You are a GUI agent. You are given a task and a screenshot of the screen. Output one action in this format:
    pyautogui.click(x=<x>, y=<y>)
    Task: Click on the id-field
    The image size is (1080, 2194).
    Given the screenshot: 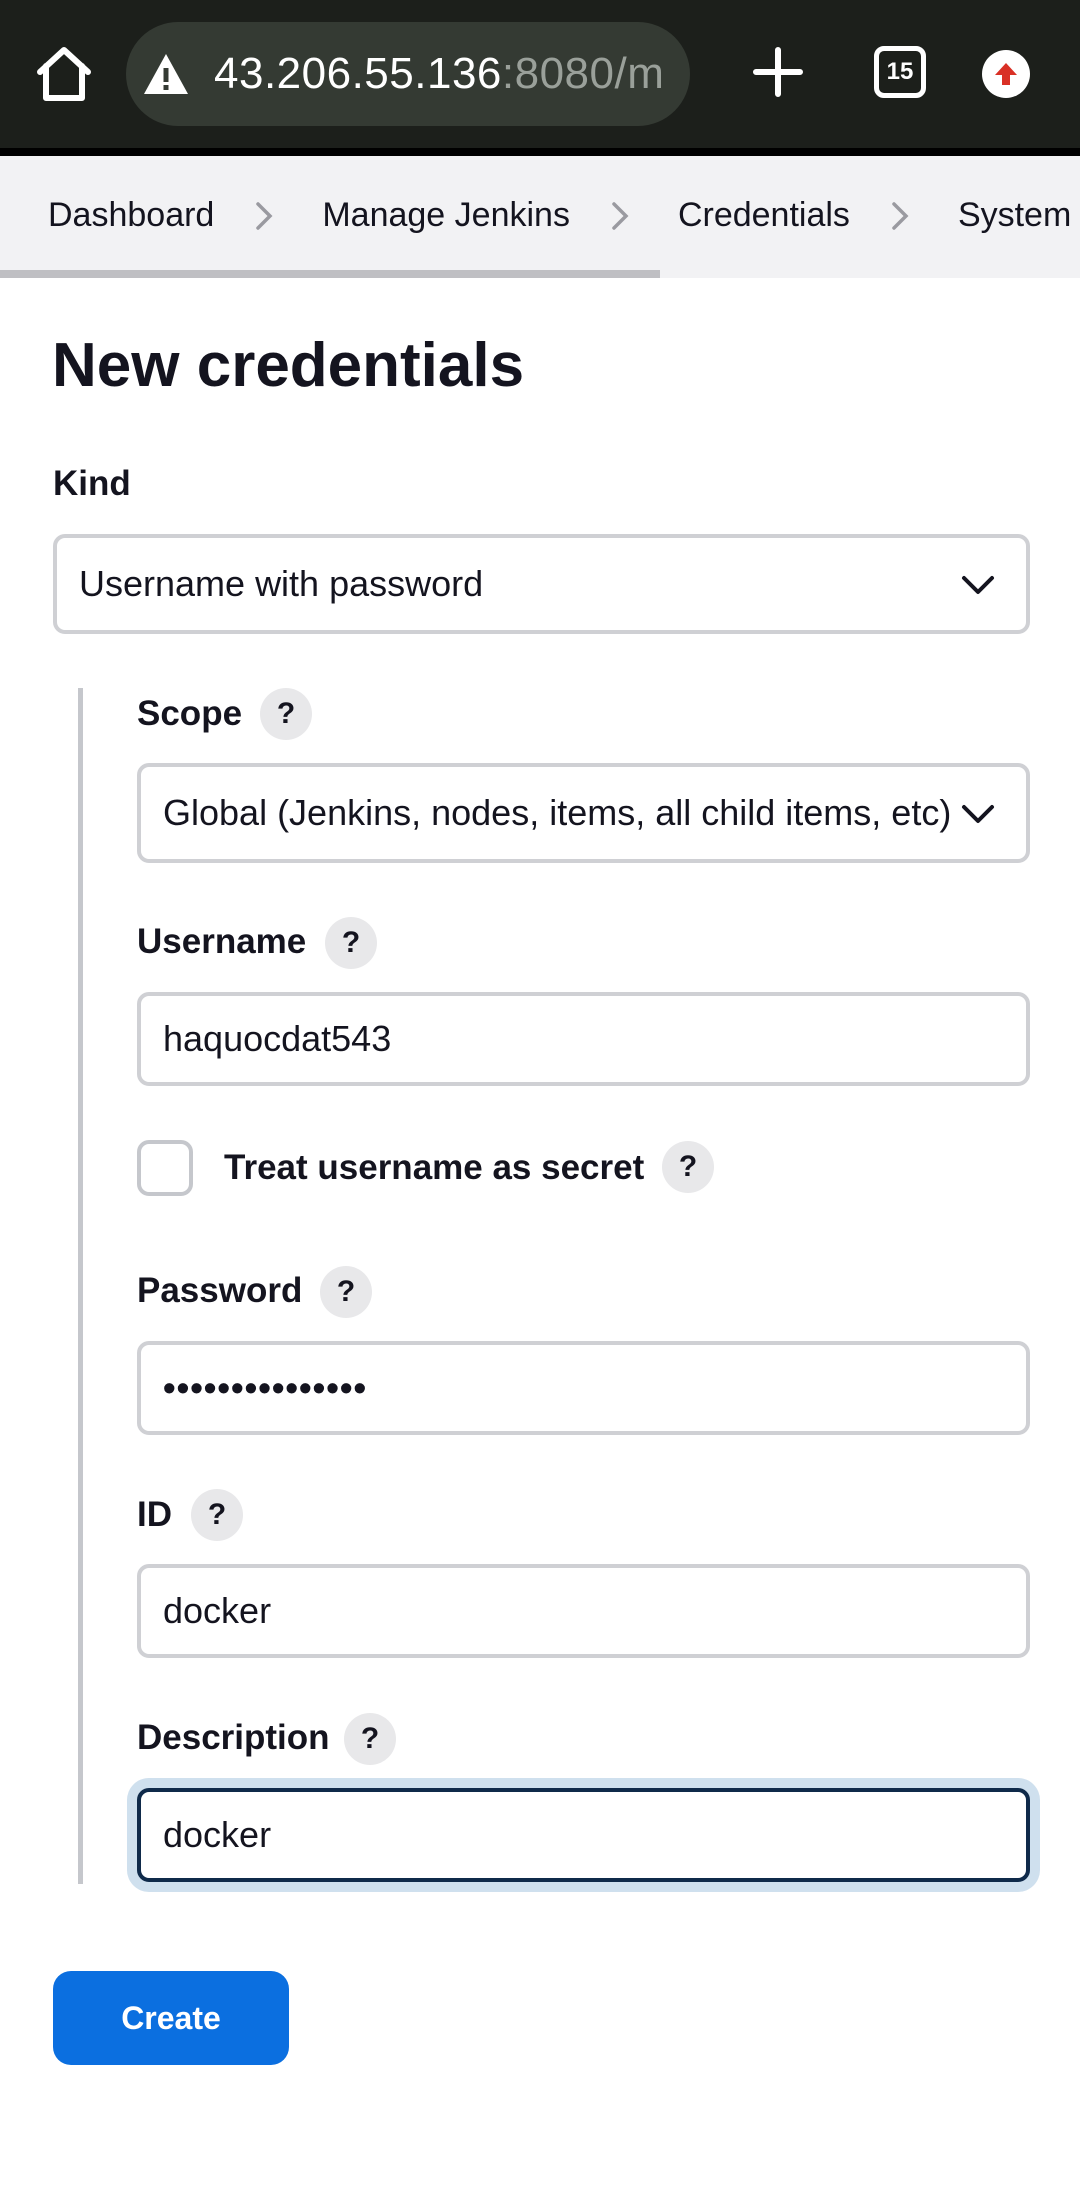 What is the action you would take?
    pyautogui.click(x=583, y=1611)
    